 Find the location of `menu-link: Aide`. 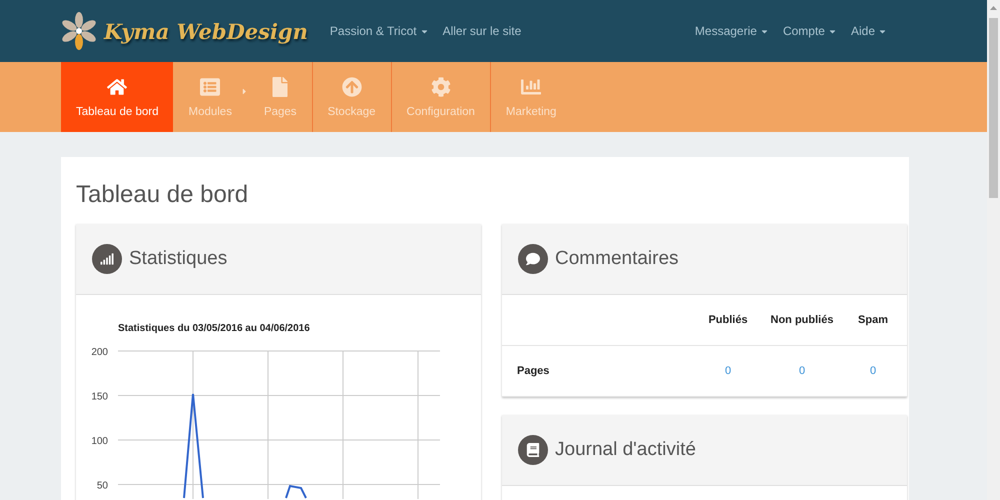

menu-link: Aide is located at coordinates (868, 31).